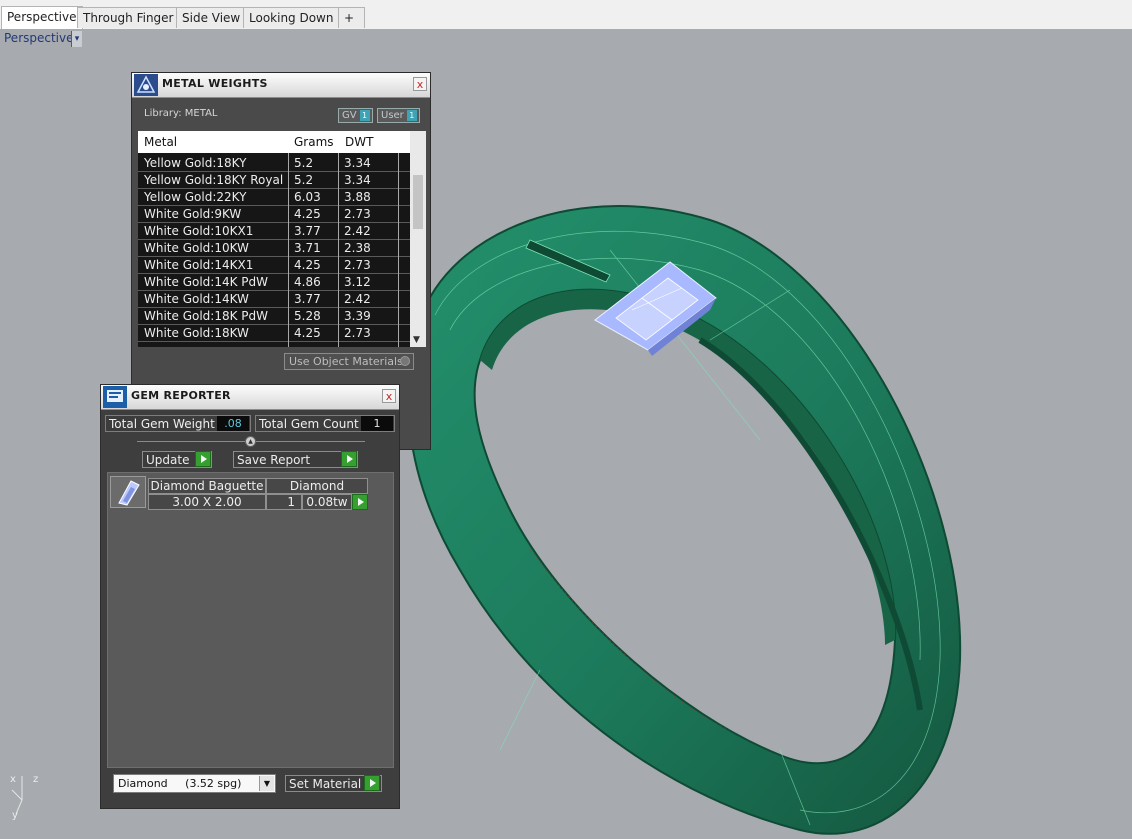 Image resolution: width=1132 pixels, height=839 pixels. Describe the element at coordinates (389, 396) in the screenshot. I see `gem-reporter-close-icon: x` at that location.